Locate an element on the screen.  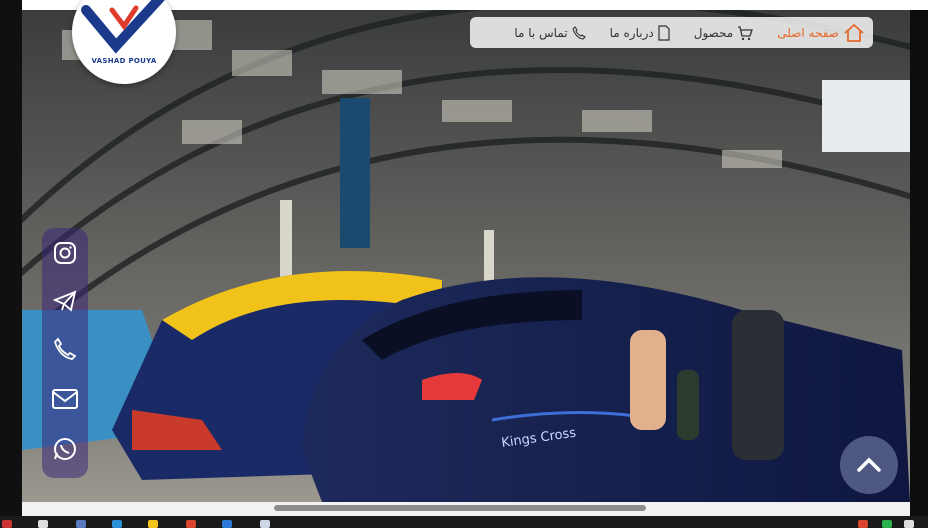
nav-label-about: درباره ما is located at coordinates (631, 32).